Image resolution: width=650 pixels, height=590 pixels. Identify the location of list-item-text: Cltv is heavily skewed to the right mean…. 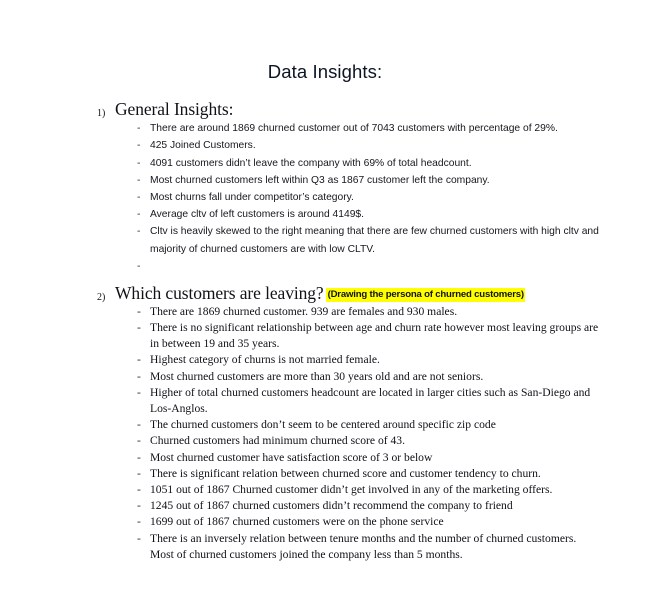
(374, 240).